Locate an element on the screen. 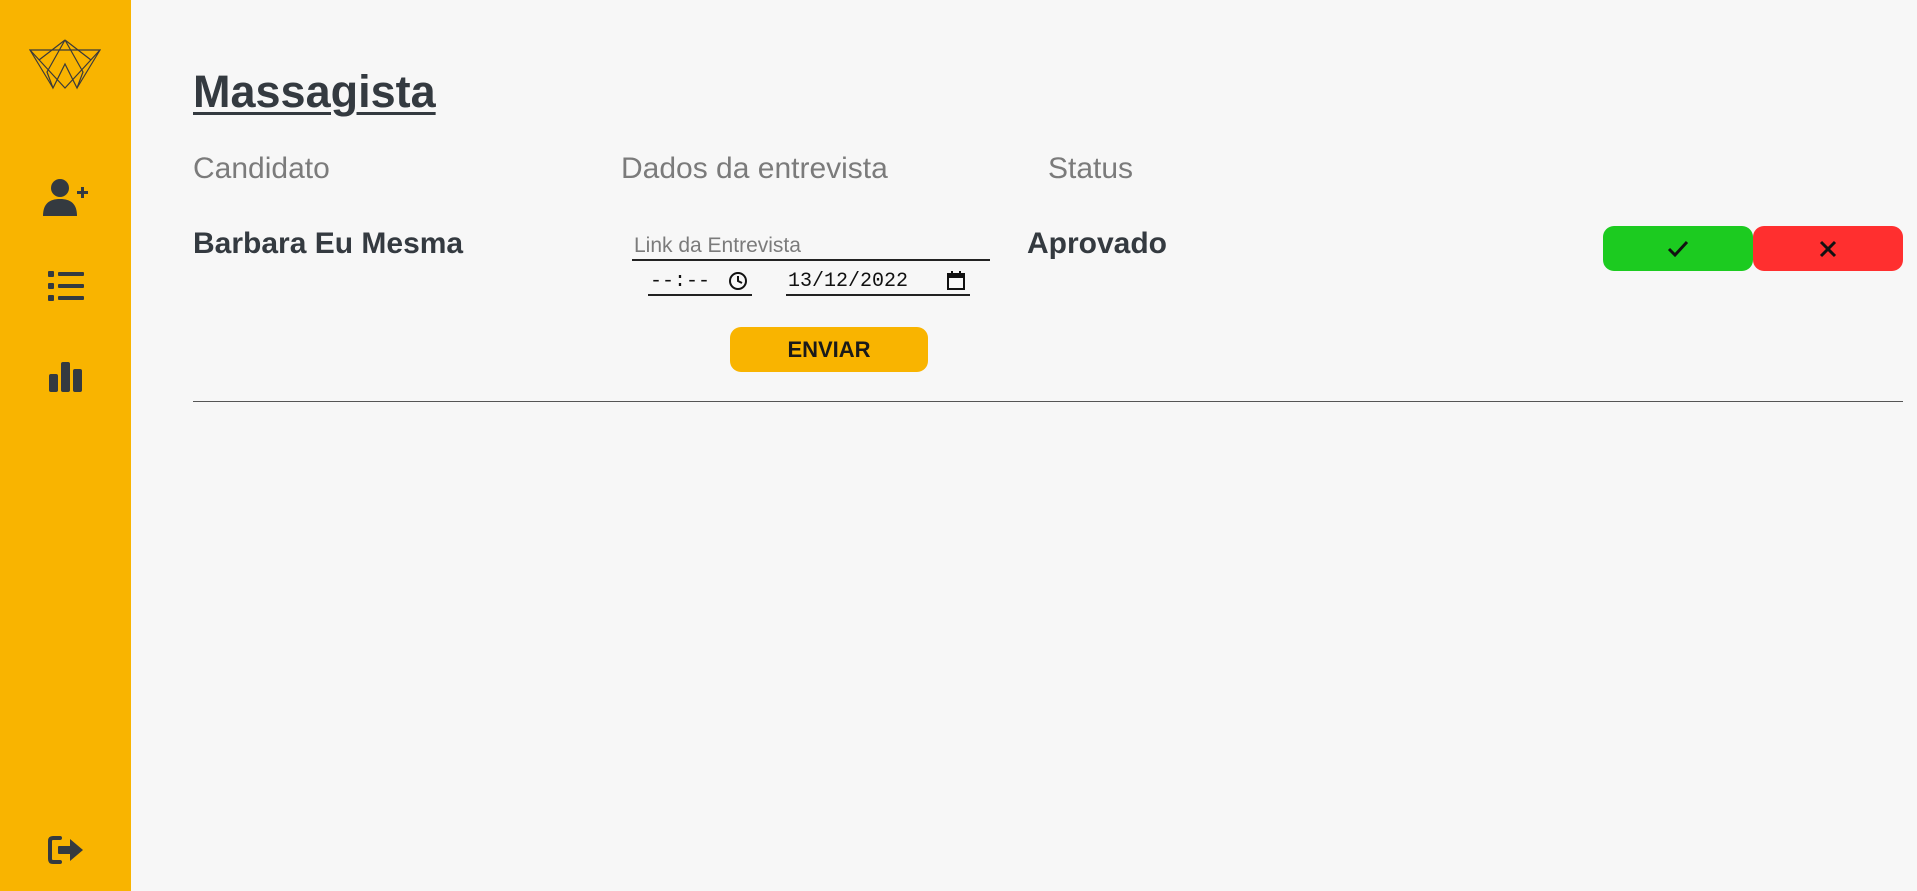 This screenshot has height=891, width=1917. logo-icon is located at coordinates (65, 64).